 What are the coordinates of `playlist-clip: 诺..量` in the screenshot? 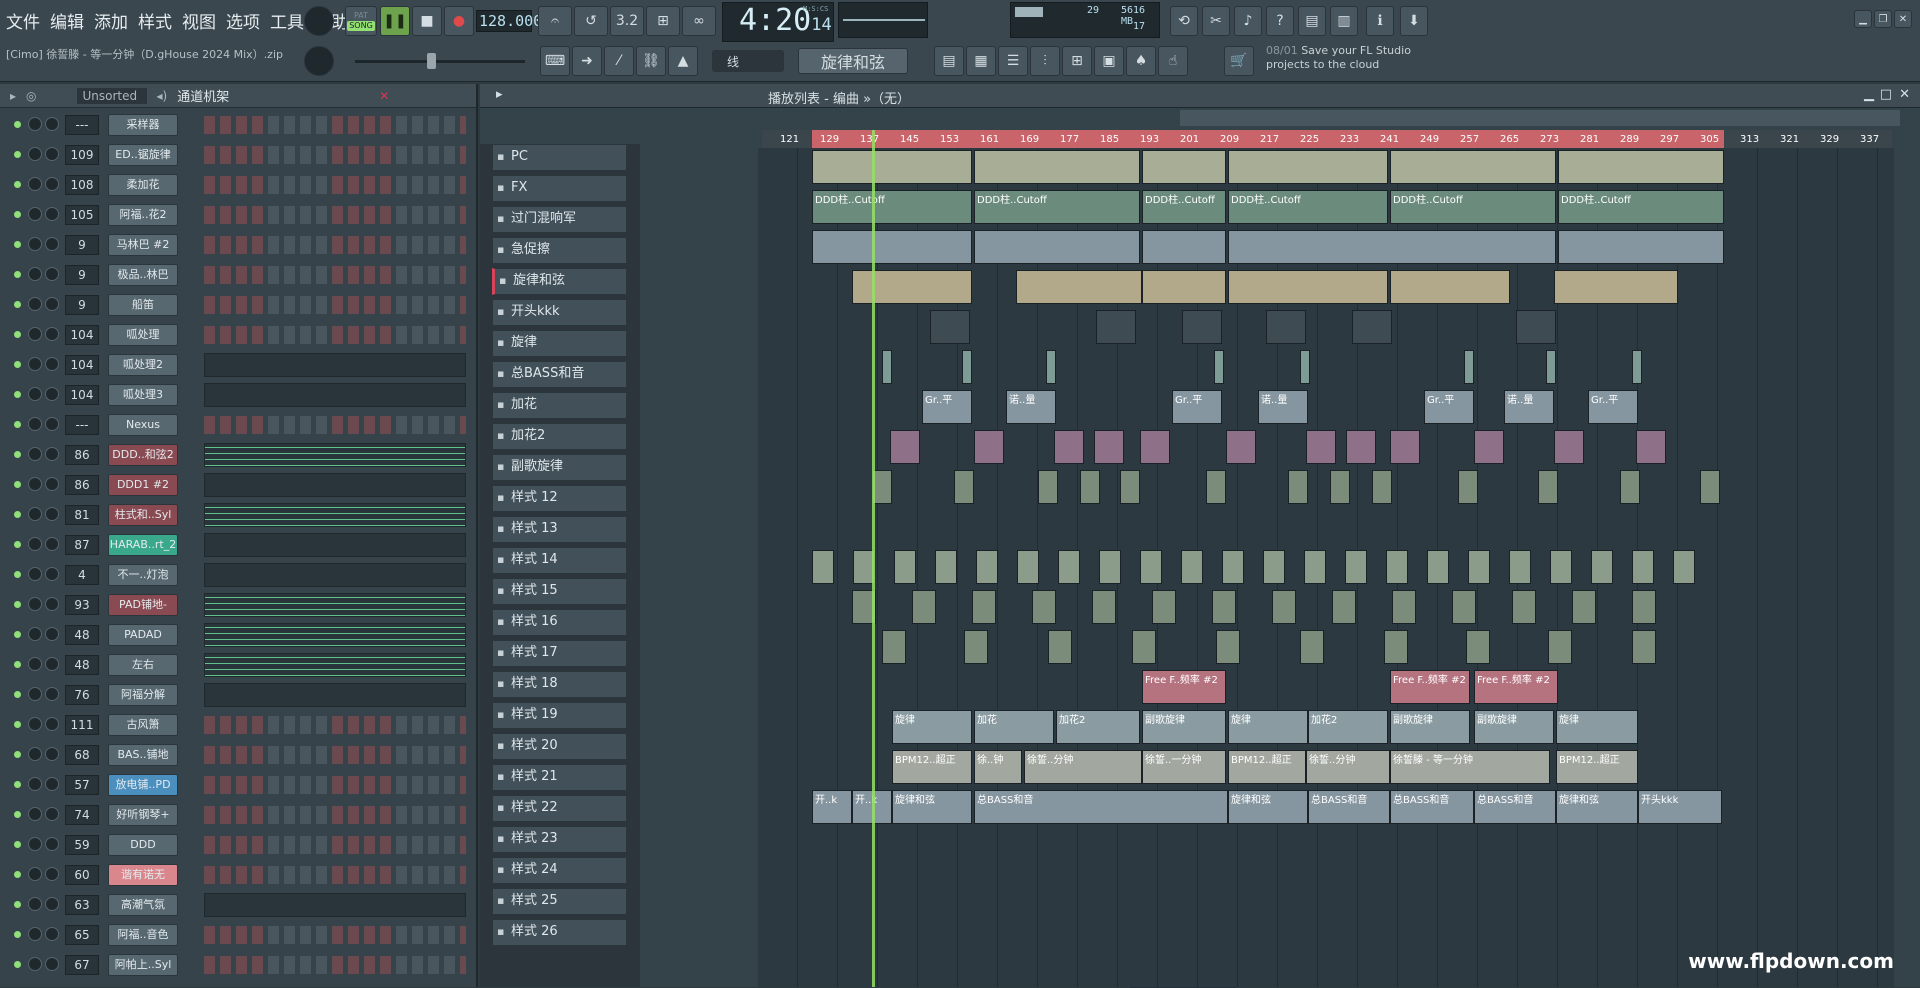 It's located at (1283, 407).